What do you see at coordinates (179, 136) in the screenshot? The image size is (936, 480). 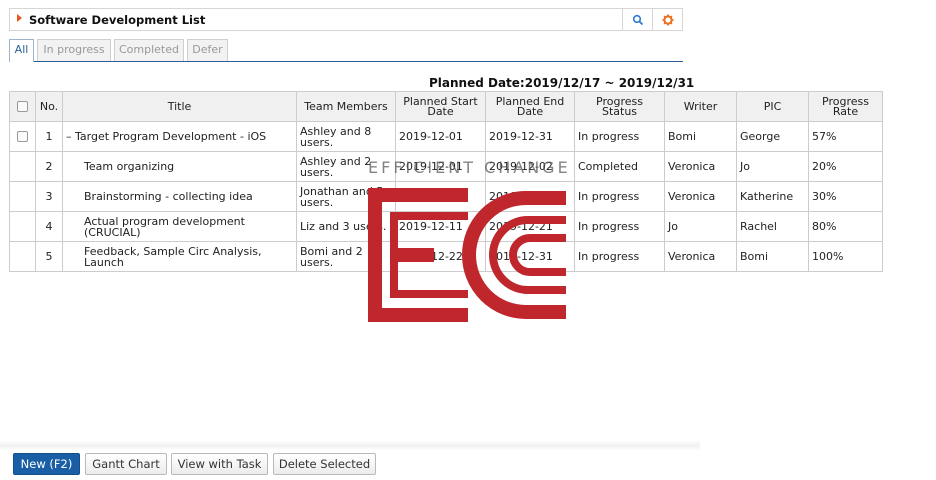 I see `task-title-link: – Target Program Development - iOS` at bounding box center [179, 136].